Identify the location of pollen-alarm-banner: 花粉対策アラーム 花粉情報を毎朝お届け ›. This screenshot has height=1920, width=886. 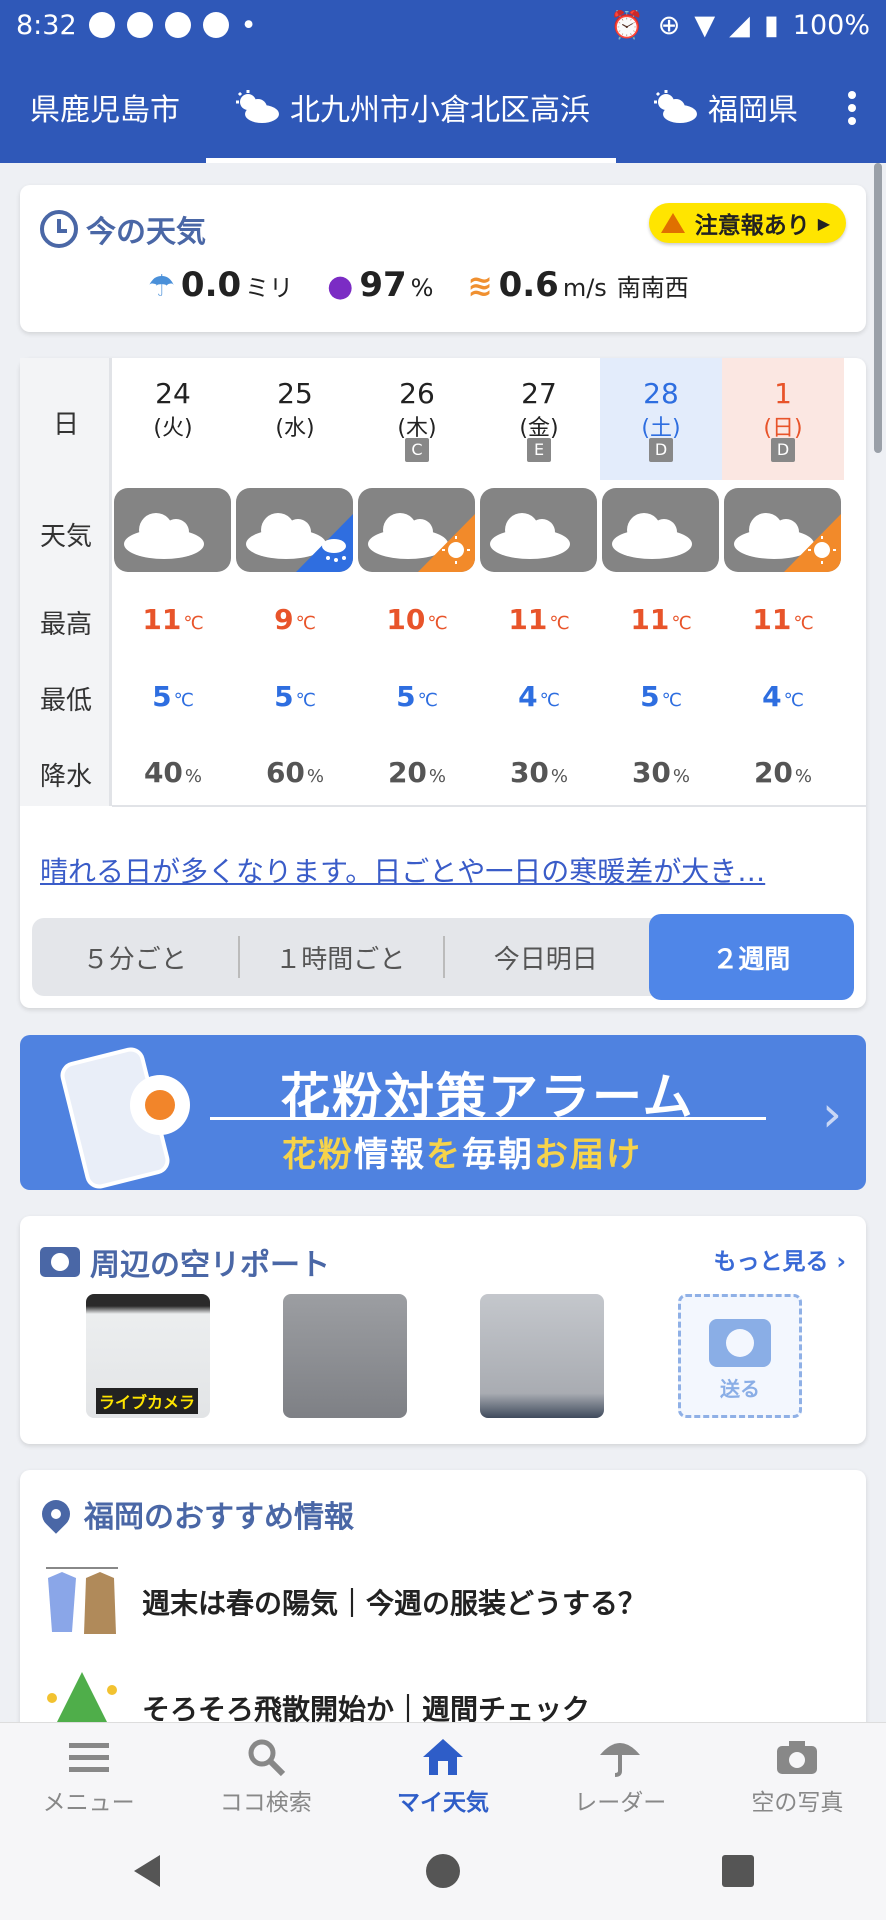
(443, 1112).